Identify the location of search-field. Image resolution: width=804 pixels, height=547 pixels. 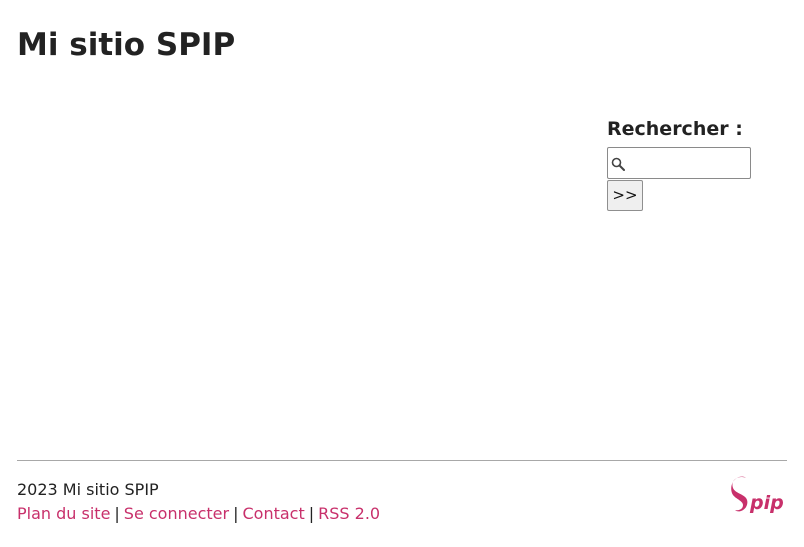
(679, 163).